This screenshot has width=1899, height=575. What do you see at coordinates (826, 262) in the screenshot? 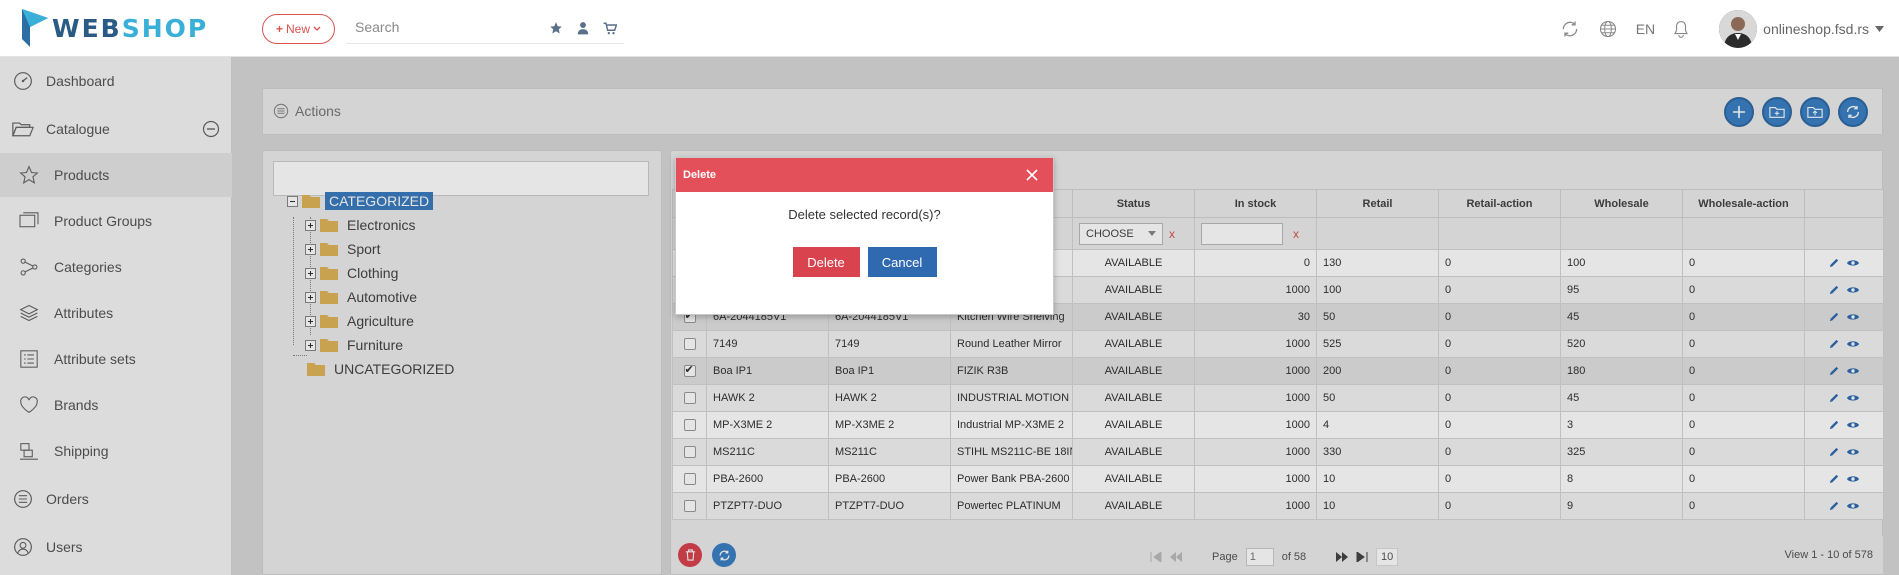
I see `confirm-delete-button: Delete` at bounding box center [826, 262].